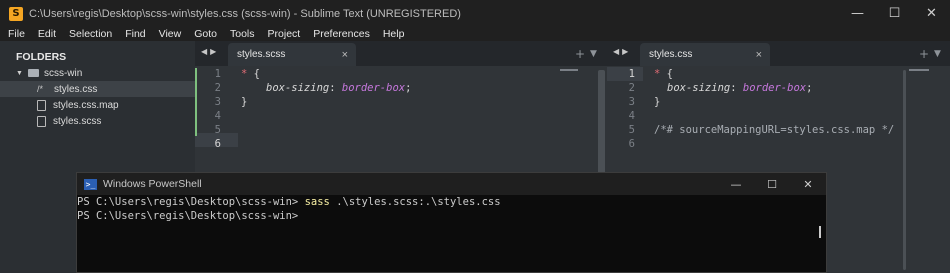 The width and height of the screenshot is (950, 273). Describe the element at coordinates (705, 54) in the screenshot. I see `tab-styles-css: styles.css ×` at that location.